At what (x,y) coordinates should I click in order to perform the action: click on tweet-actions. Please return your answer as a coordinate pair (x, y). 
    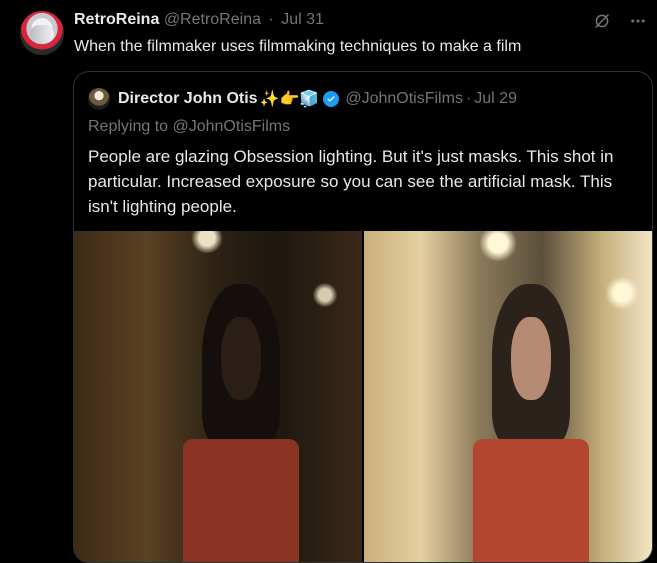
    Looking at the image, I should click on (620, 21).